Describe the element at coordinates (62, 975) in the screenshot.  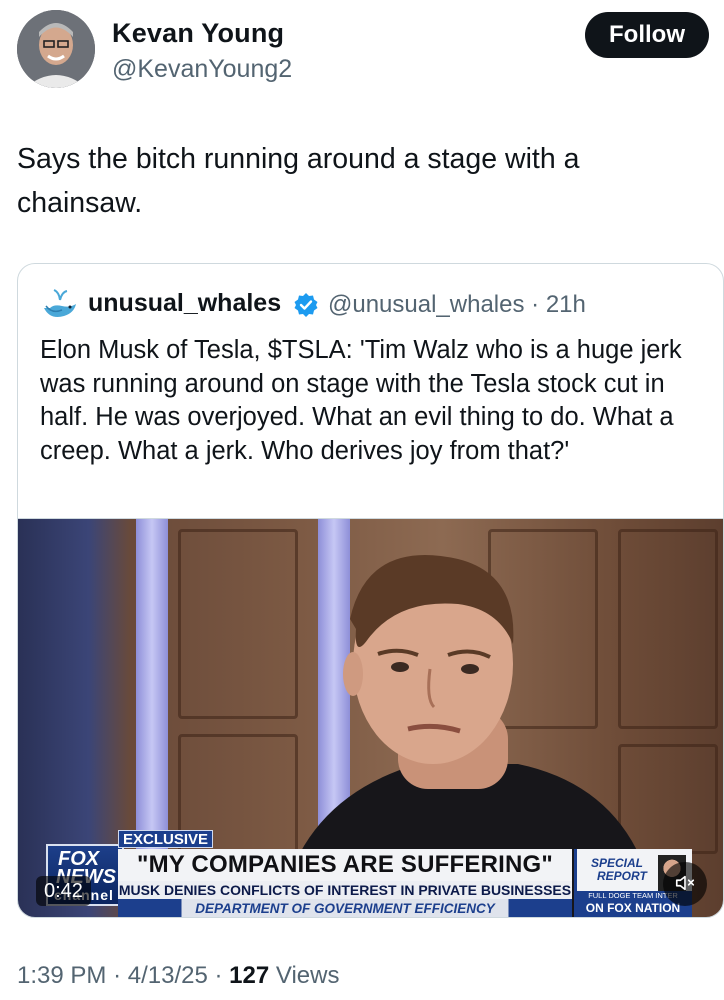
I see `post-time: 1:39 PM` at that location.